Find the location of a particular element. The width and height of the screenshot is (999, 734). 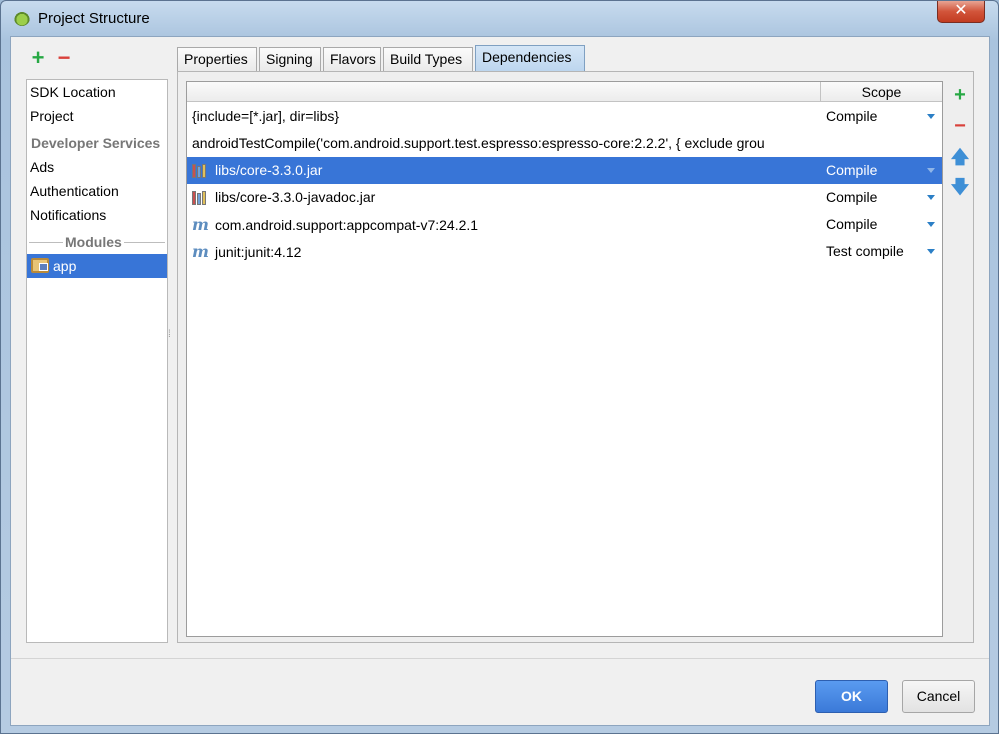

dependency-cell: libs/core-3.3.0.jar is located at coordinates (506, 170).